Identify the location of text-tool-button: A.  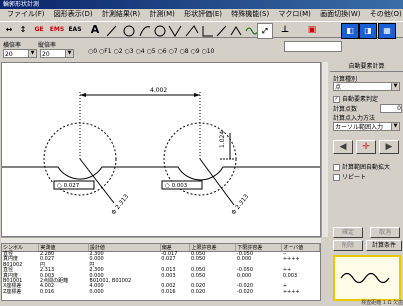
(95, 30).